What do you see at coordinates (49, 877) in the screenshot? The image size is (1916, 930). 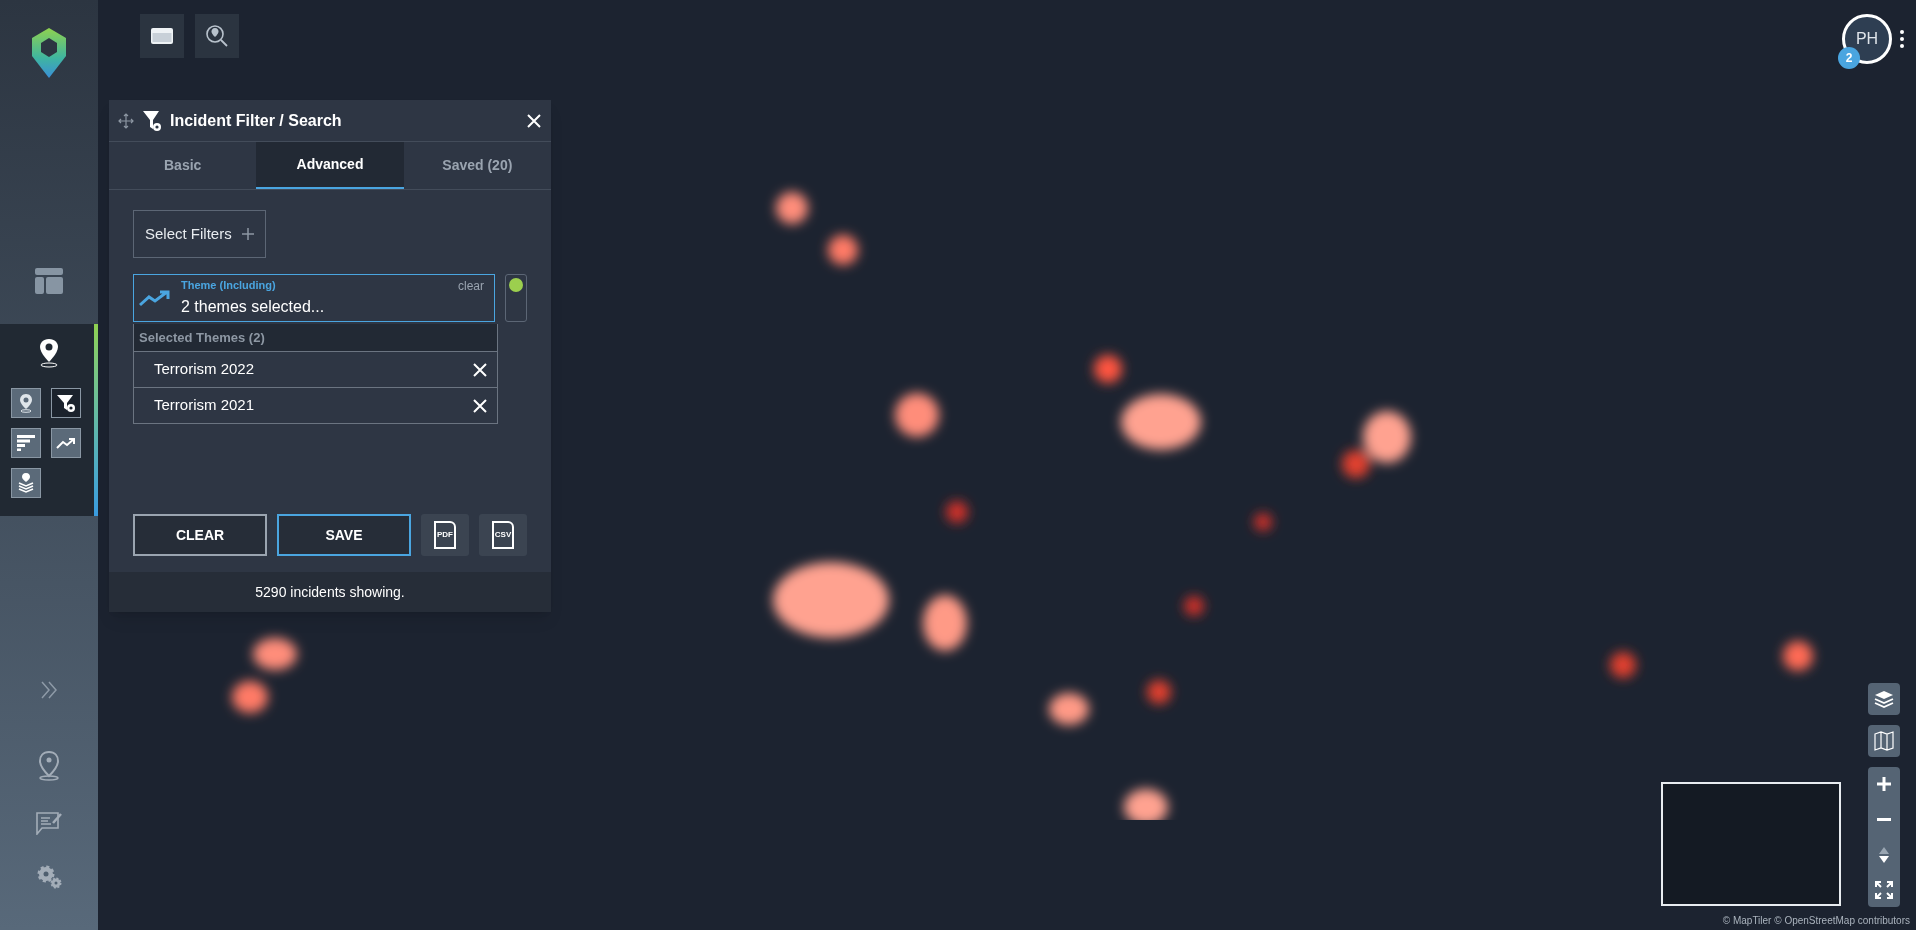 I see `settings-icon` at bounding box center [49, 877].